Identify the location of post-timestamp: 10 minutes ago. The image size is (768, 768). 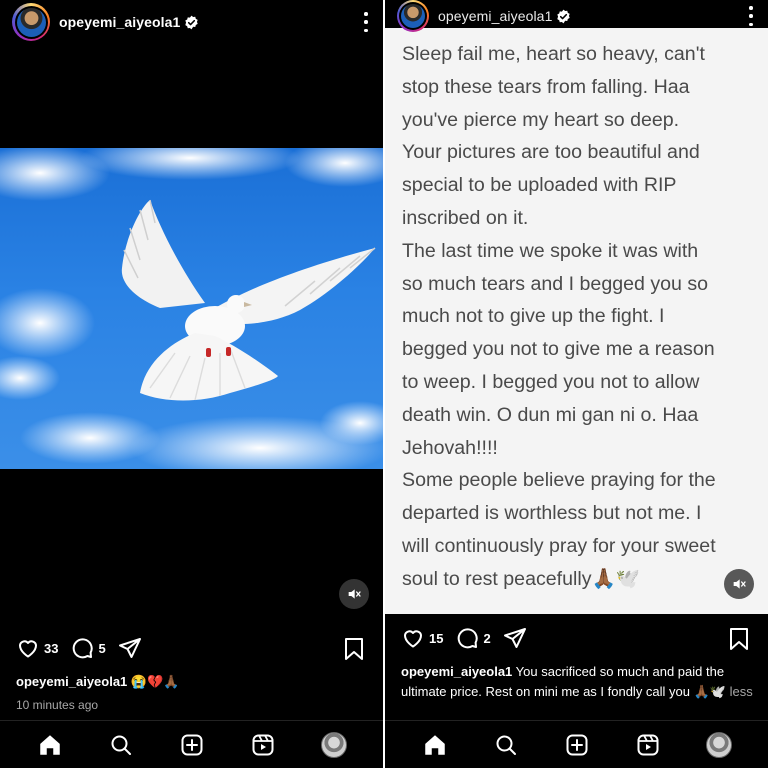
(57, 705).